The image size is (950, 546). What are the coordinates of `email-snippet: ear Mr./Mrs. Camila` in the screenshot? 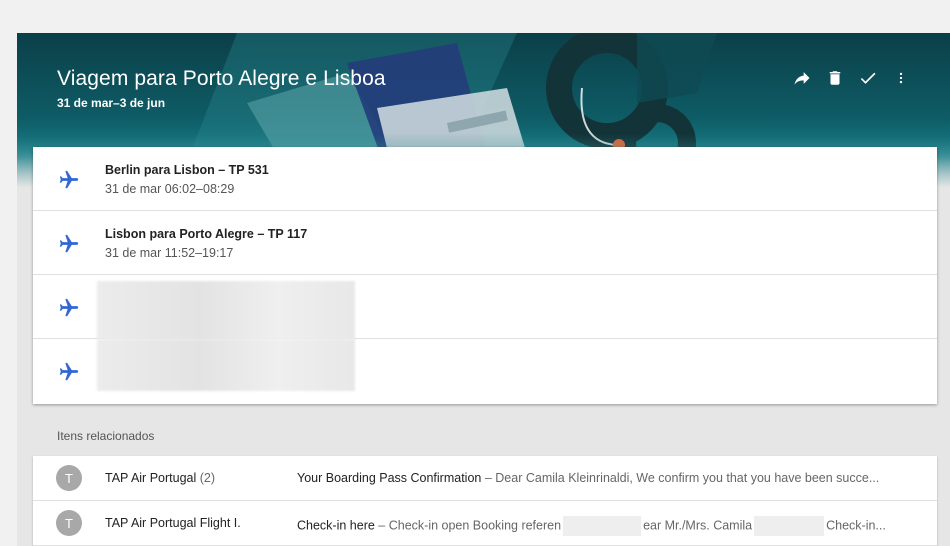 It's located at (698, 525).